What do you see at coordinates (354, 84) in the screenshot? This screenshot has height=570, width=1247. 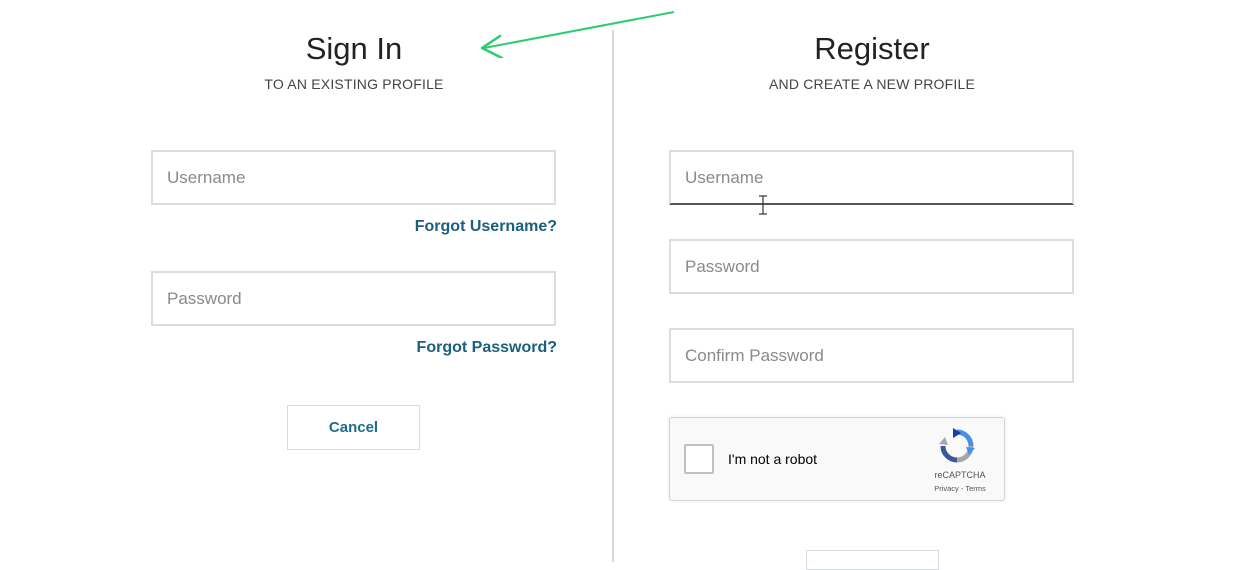 I see `signin-subtitle: TO AN EXISTING PROFILE` at bounding box center [354, 84].